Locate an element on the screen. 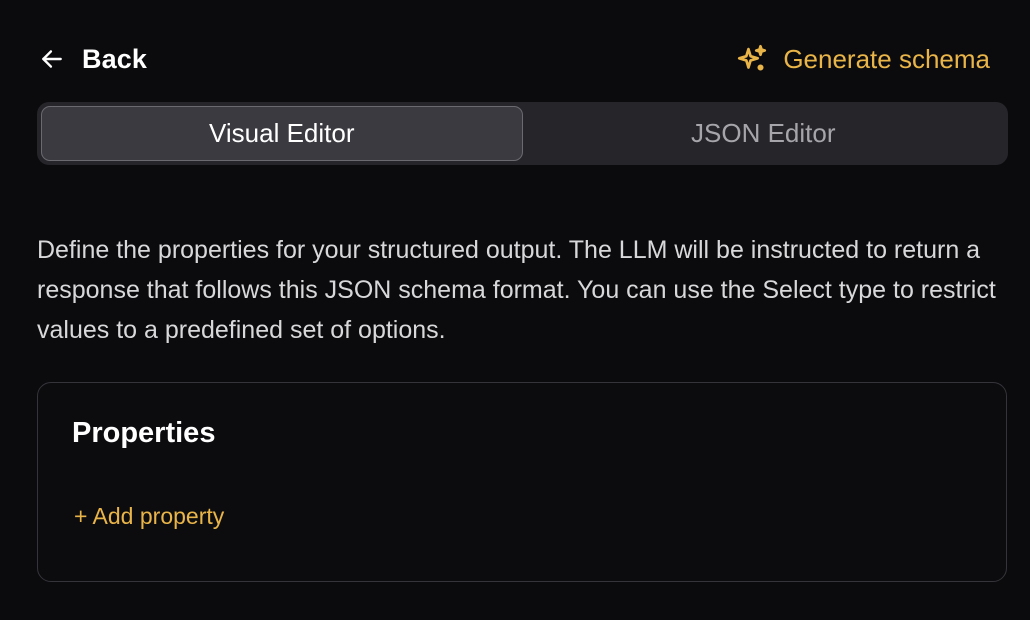 Image resolution: width=1030 pixels, height=620 pixels. arrow-left-icon is located at coordinates (52, 59).